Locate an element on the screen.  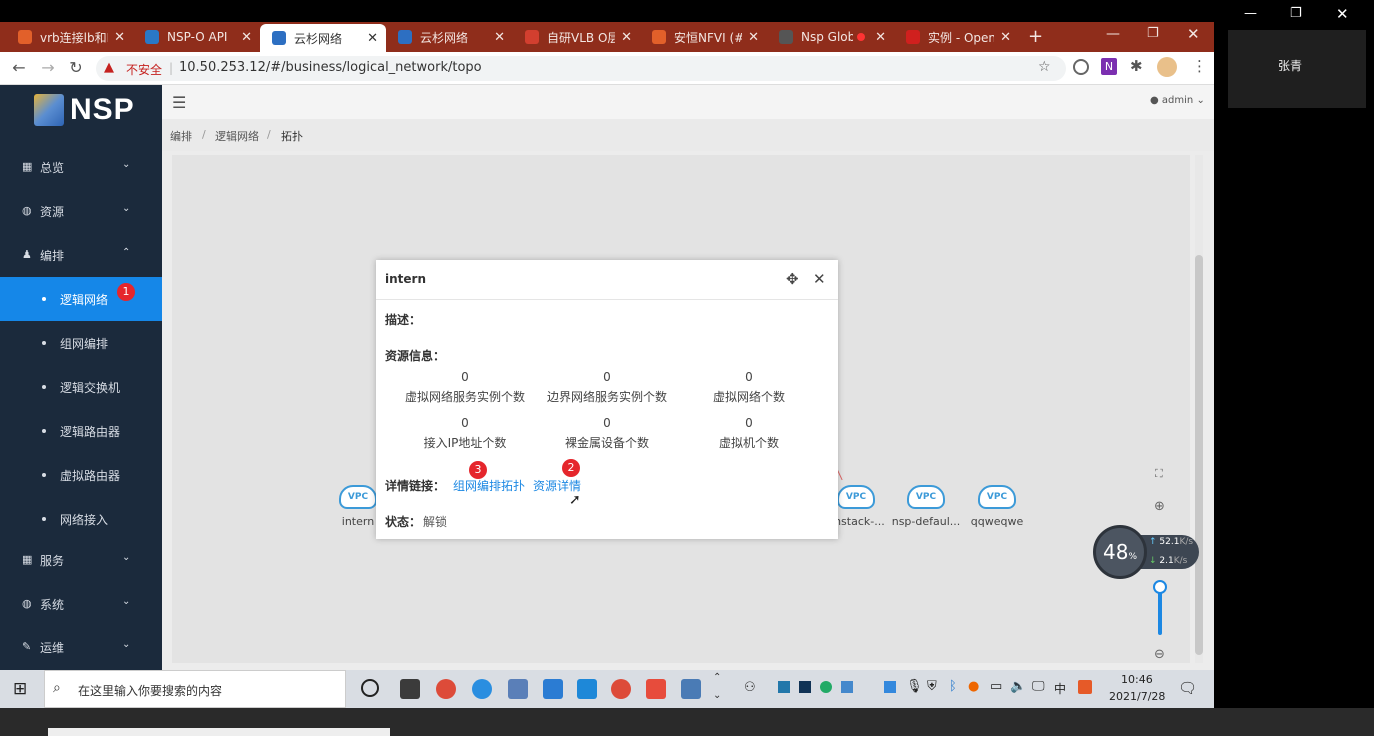
network-topology-link: 组网编排拓扑 is located at coordinates (489, 485).